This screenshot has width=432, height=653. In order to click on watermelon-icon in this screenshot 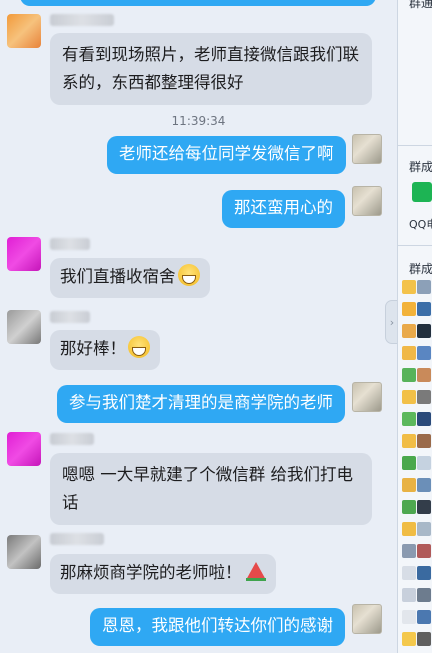, I will do `click(255, 571)`.